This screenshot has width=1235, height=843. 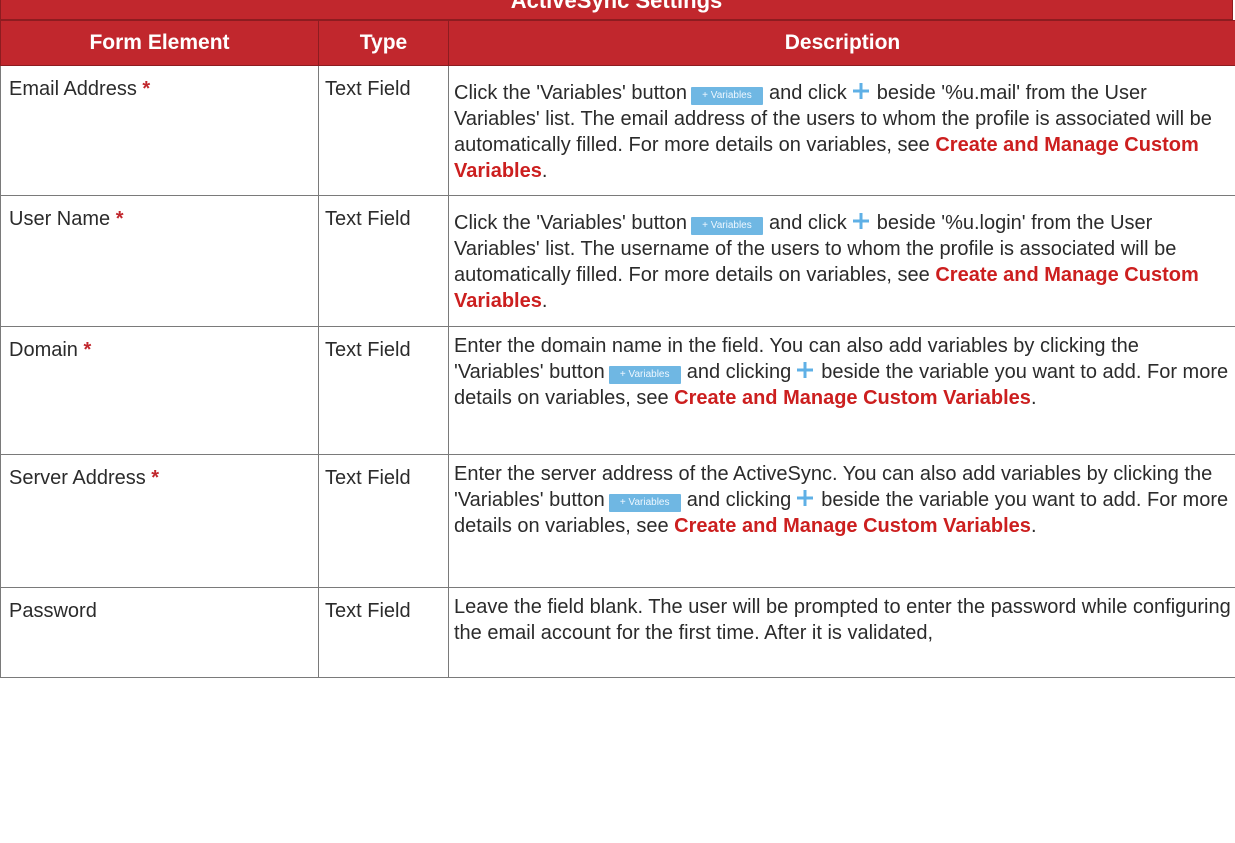 What do you see at coordinates (159, 130) in the screenshot?
I see `form-element-cell: Email Address *` at bounding box center [159, 130].